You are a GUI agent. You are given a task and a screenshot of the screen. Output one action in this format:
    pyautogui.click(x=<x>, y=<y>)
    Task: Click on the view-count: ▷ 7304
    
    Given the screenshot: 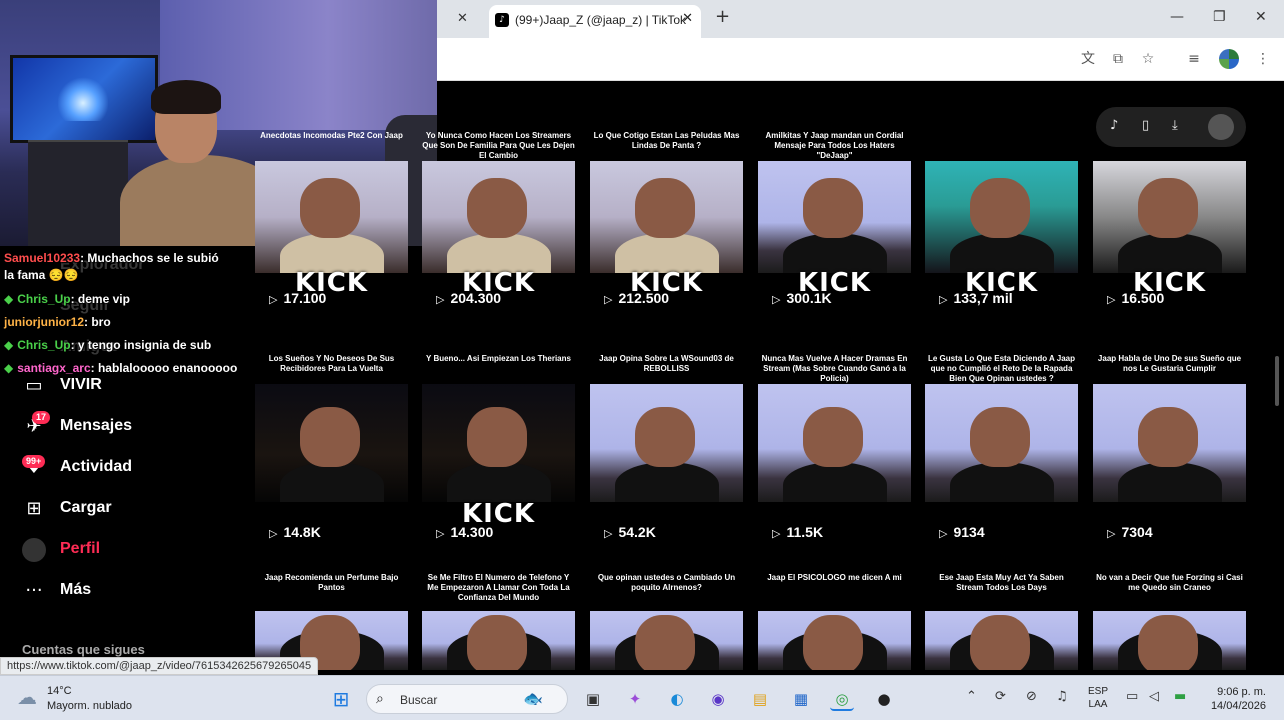 What is the action you would take?
    pyautogui.click(x=1130, y=532)
    